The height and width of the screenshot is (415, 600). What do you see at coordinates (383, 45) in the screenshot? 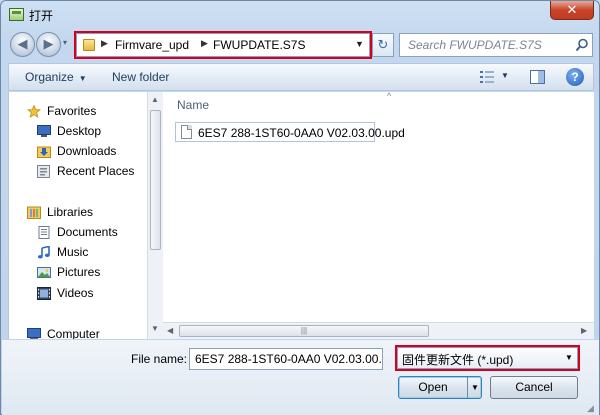
I see `refresh-button: ↻` at bounding box center [383, 45].